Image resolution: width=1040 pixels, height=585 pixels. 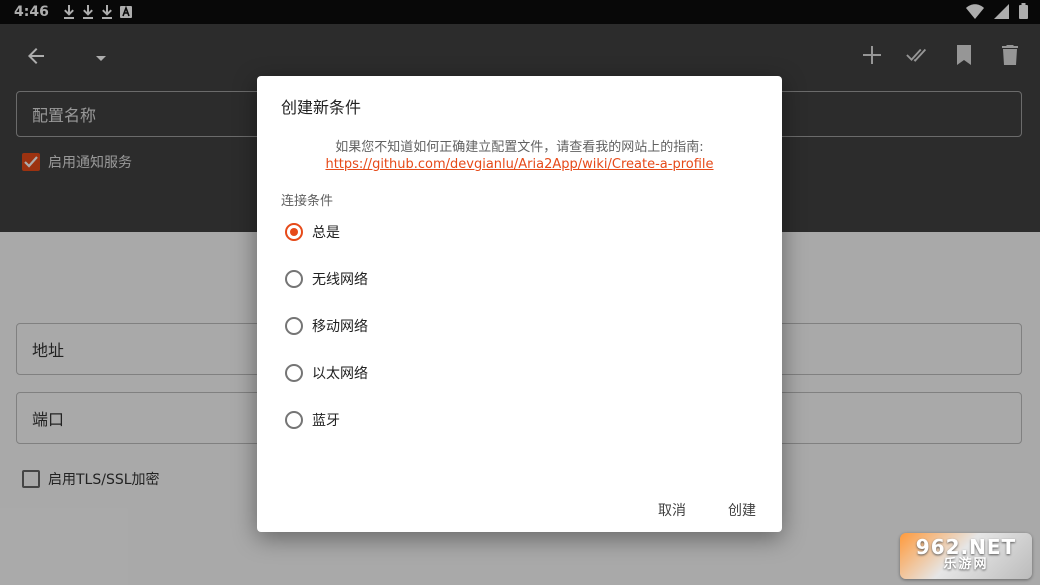 What do you see at coordinates (326, 233) in the screenshot?
I see `radio-label: 总是` at bounding box center [326, 233].